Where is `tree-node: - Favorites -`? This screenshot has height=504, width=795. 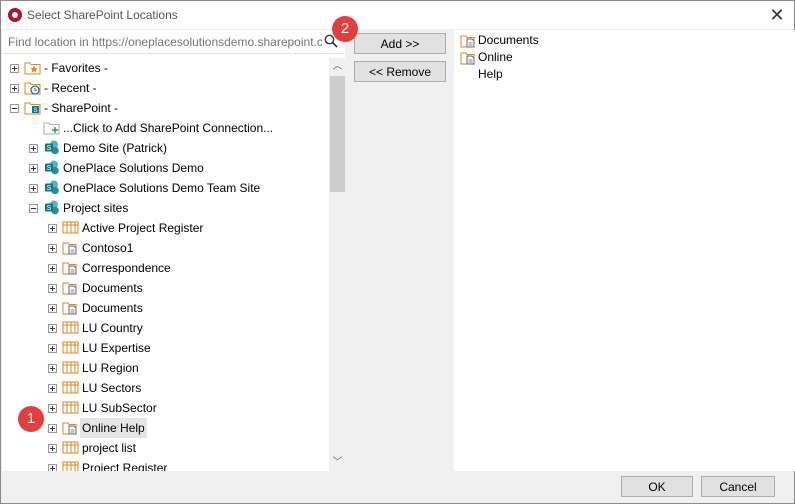
tree-node: - Favorites - is located at coordinates (165, 68).